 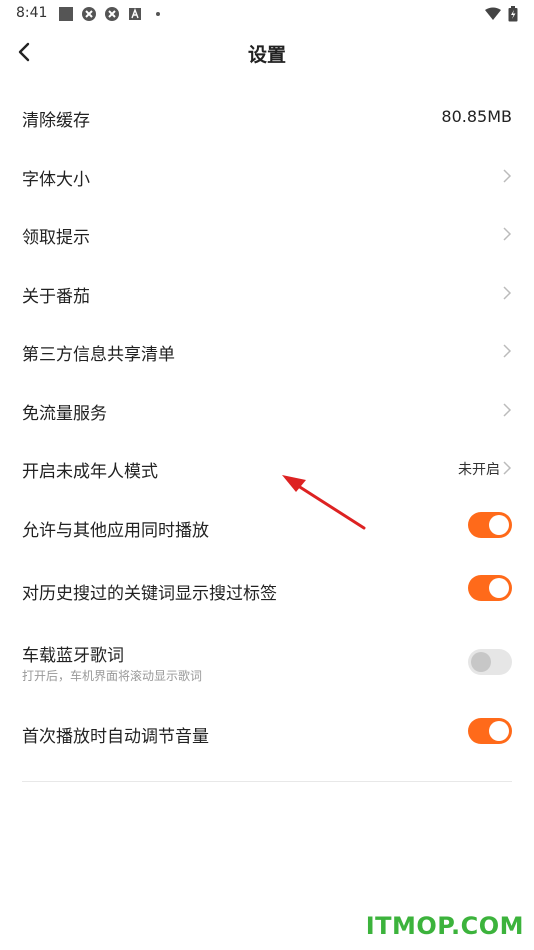 What do you see at coordinates (267, 237) in the screenshot?
I see `settings-row-claim-tips: 领取提示` at bounding box center [267, 237].